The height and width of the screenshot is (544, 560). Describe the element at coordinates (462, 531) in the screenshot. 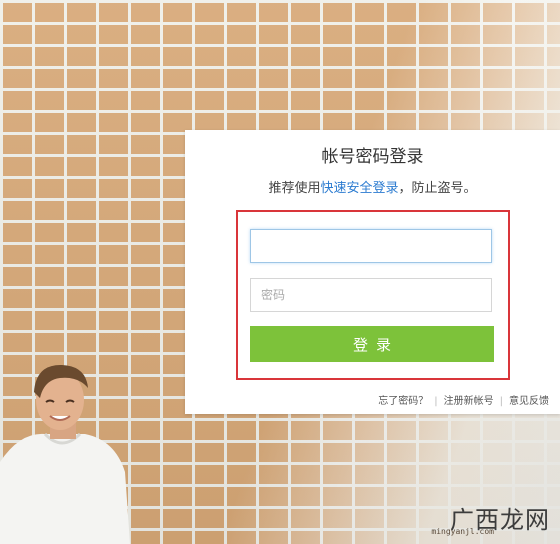

I see `watermark-url: mingyanjl.com` at that location.